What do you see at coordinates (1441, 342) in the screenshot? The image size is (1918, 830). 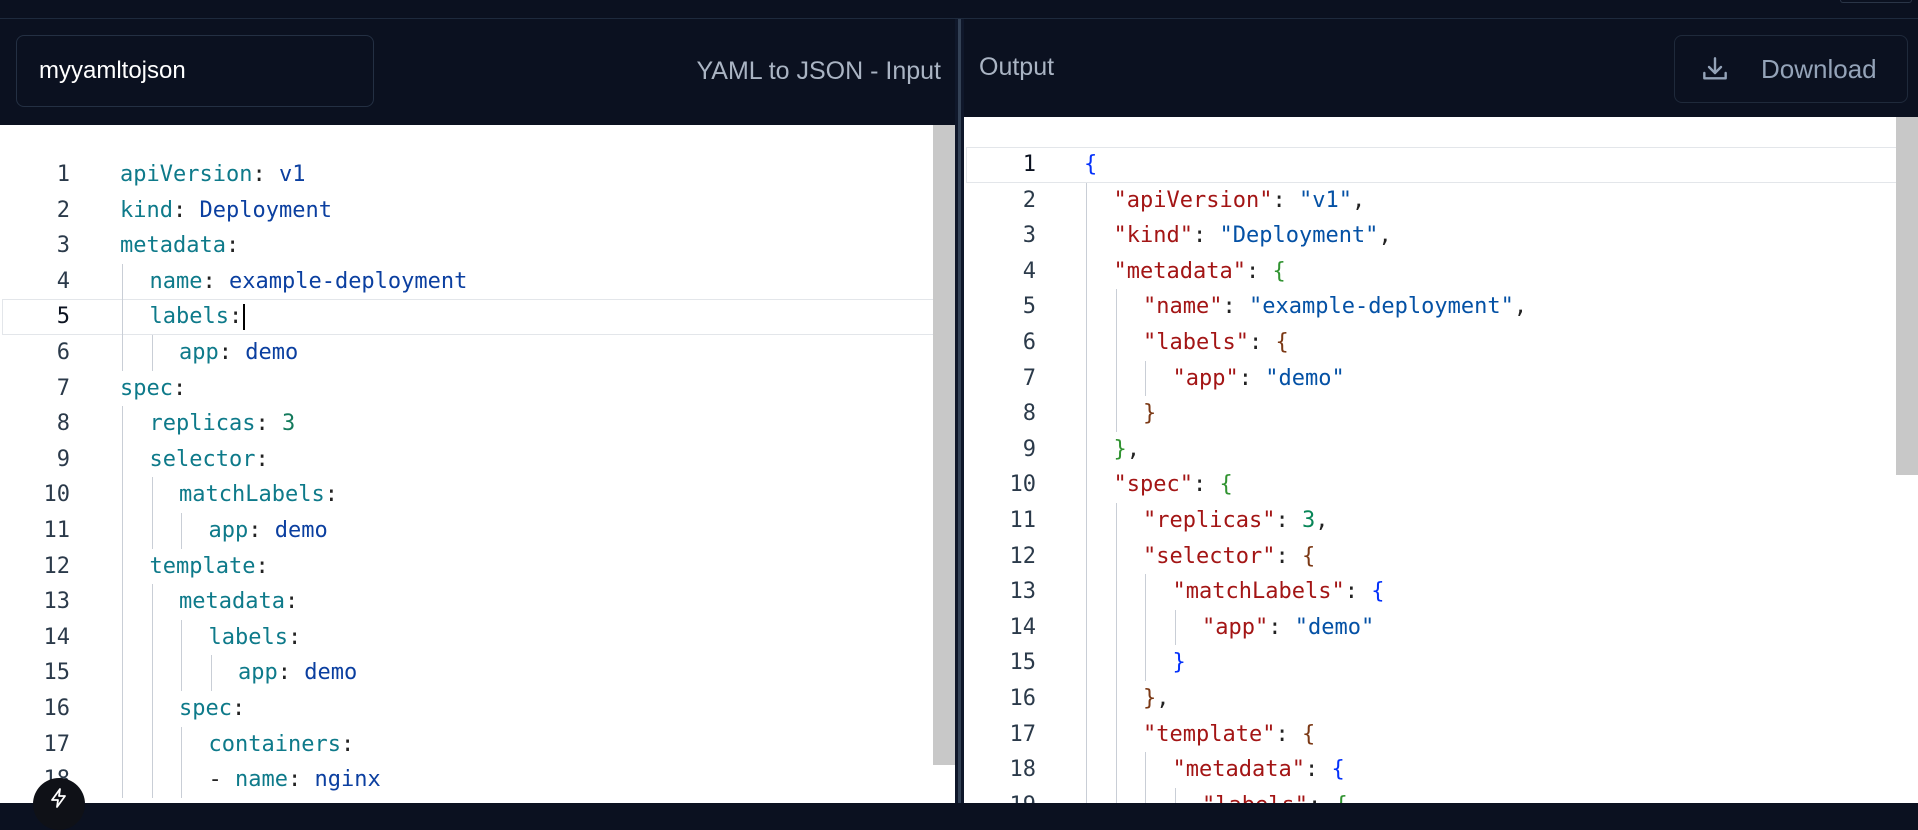 I see `code-line: 6 "labels": {` at bounding box center [1441, 342].